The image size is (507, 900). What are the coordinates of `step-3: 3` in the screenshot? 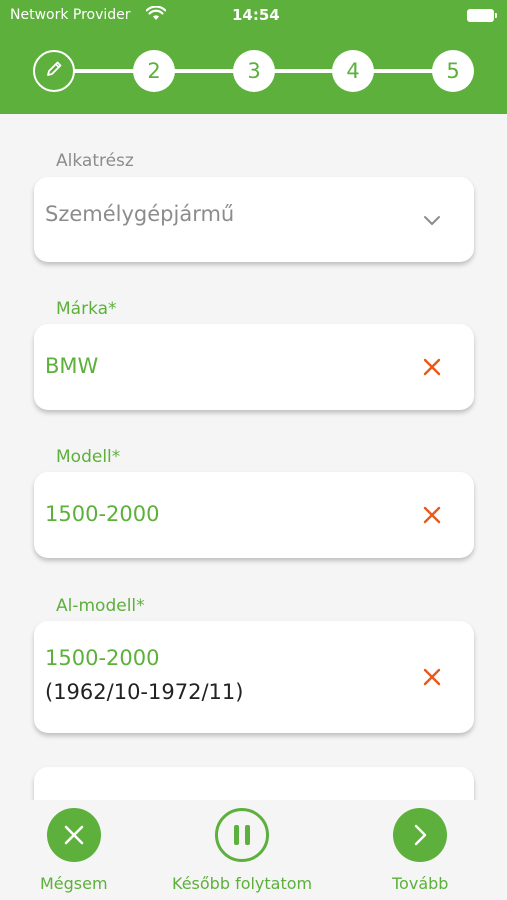 It's located at (254, 71).